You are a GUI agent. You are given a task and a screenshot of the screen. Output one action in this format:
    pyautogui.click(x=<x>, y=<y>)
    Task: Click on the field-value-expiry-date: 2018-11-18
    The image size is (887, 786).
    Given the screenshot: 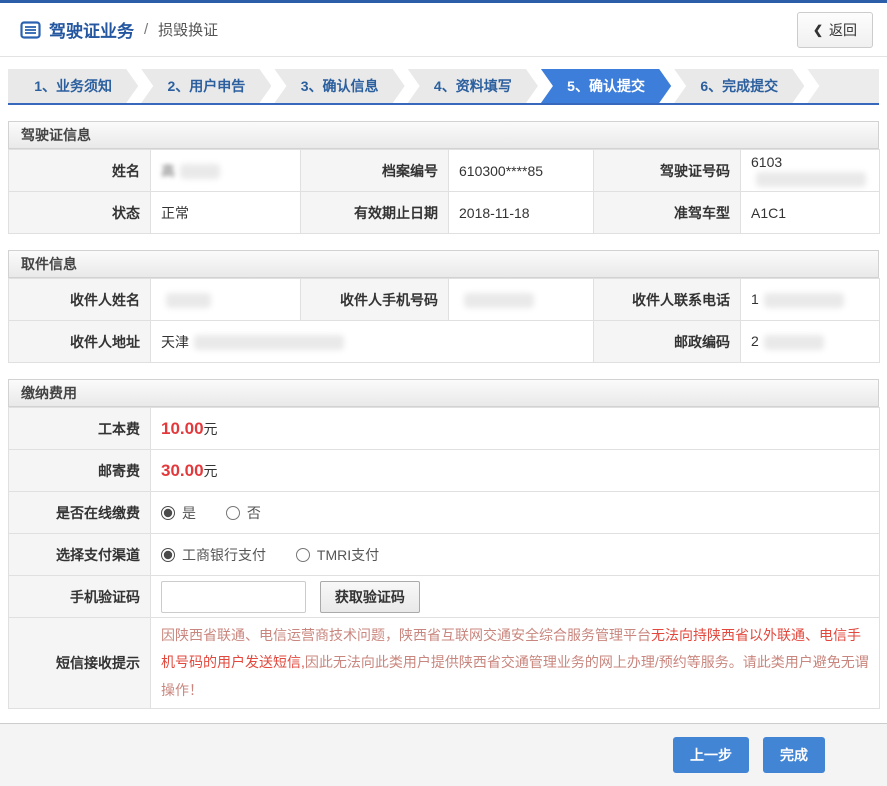 What is the action you would take?
    pyautogui.click(x=521, y=212)
    